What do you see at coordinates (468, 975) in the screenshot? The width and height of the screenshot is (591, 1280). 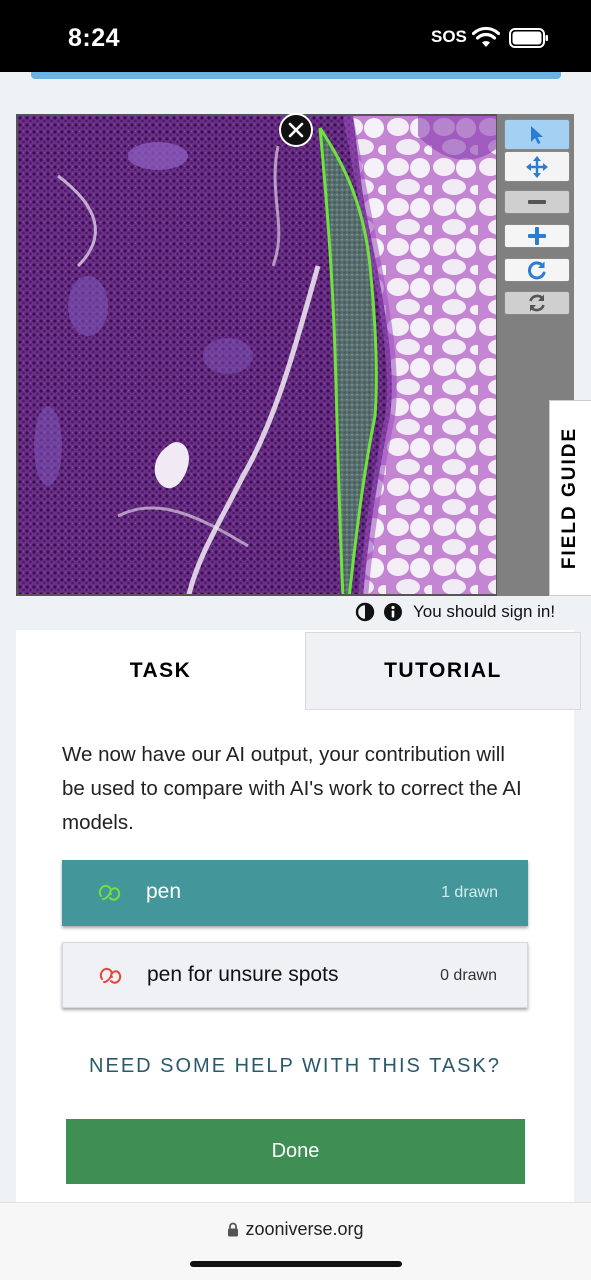 I see `unsure-pen-tool-count: 0 drawn` at bounding box center [468, 975].